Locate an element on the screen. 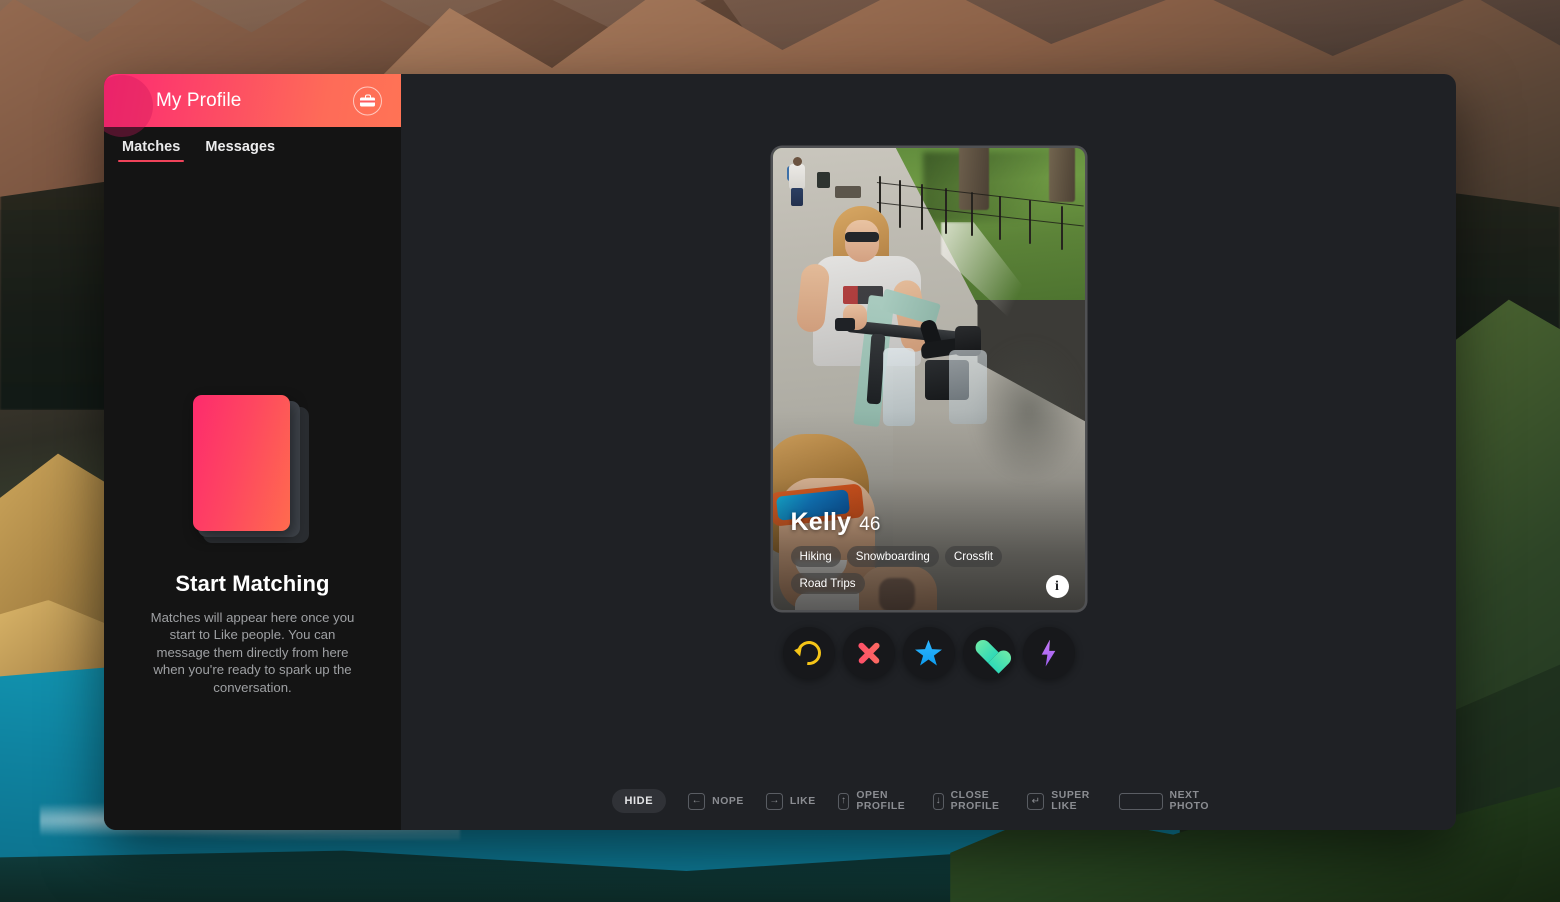 The width and height of the screenshot is (1560, 902). photo-trash-bin is located at coordinates (823, 180).